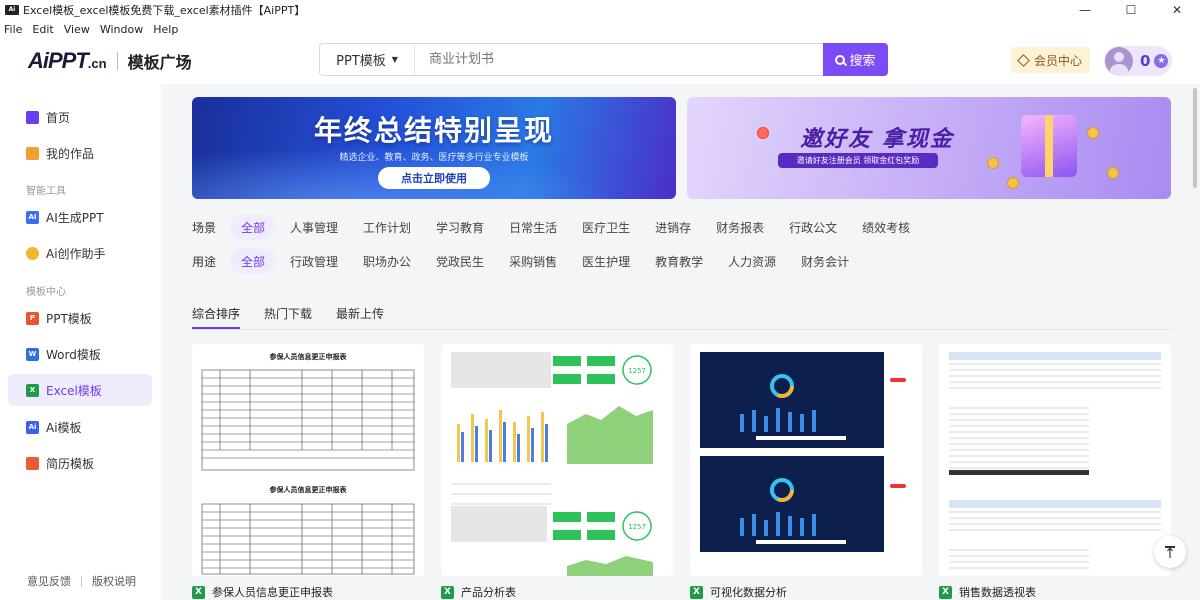  What do you see at coordinates (204, 227) in the screenshot?
I see `scene-label: 场景` at bounding box center [204, 227].